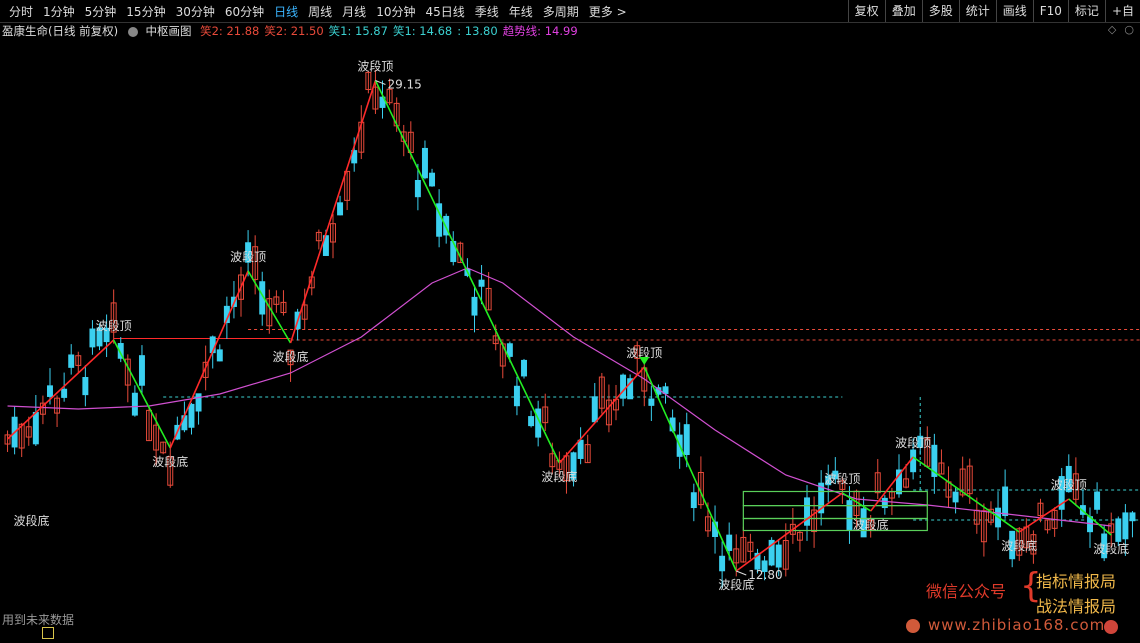  What do you see at coordinates (195, 11) in the screenshot?
I see `period-tab-4: 30分钟` at bounding box center [195, 11].